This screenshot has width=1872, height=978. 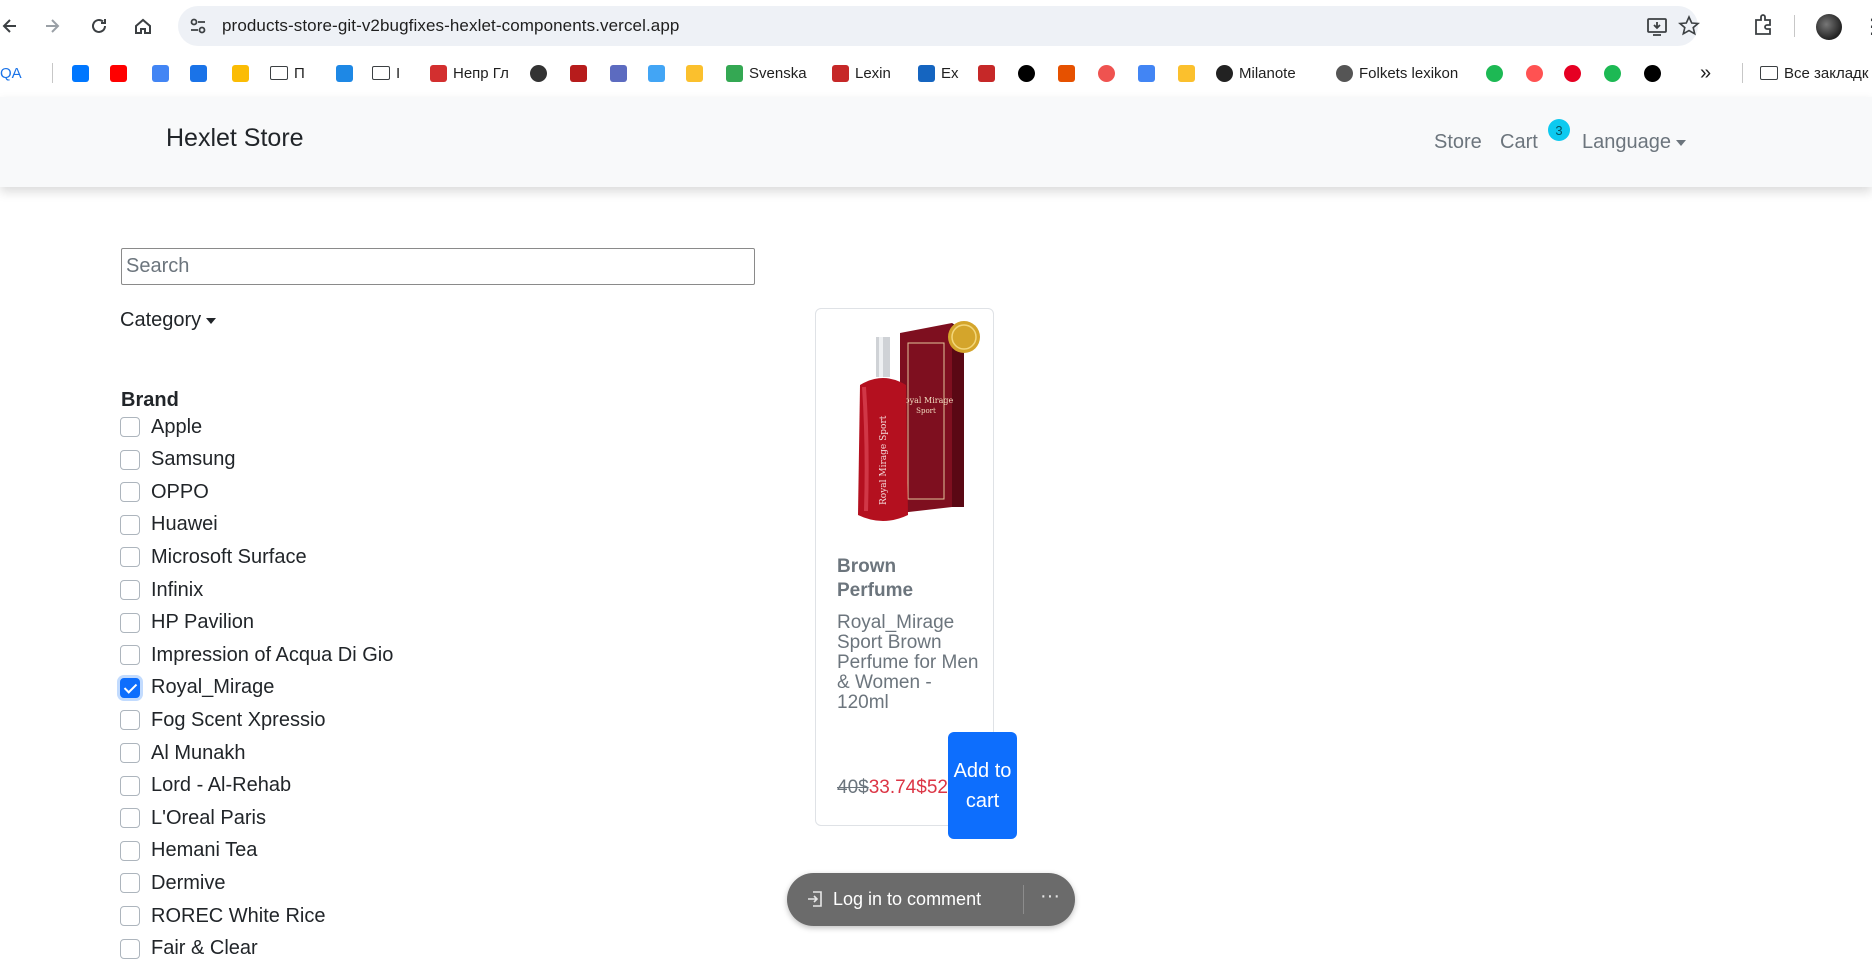 I want to click on brand-filter-item: Impression of Acqua Di Gio, so click(x=256, y=655).